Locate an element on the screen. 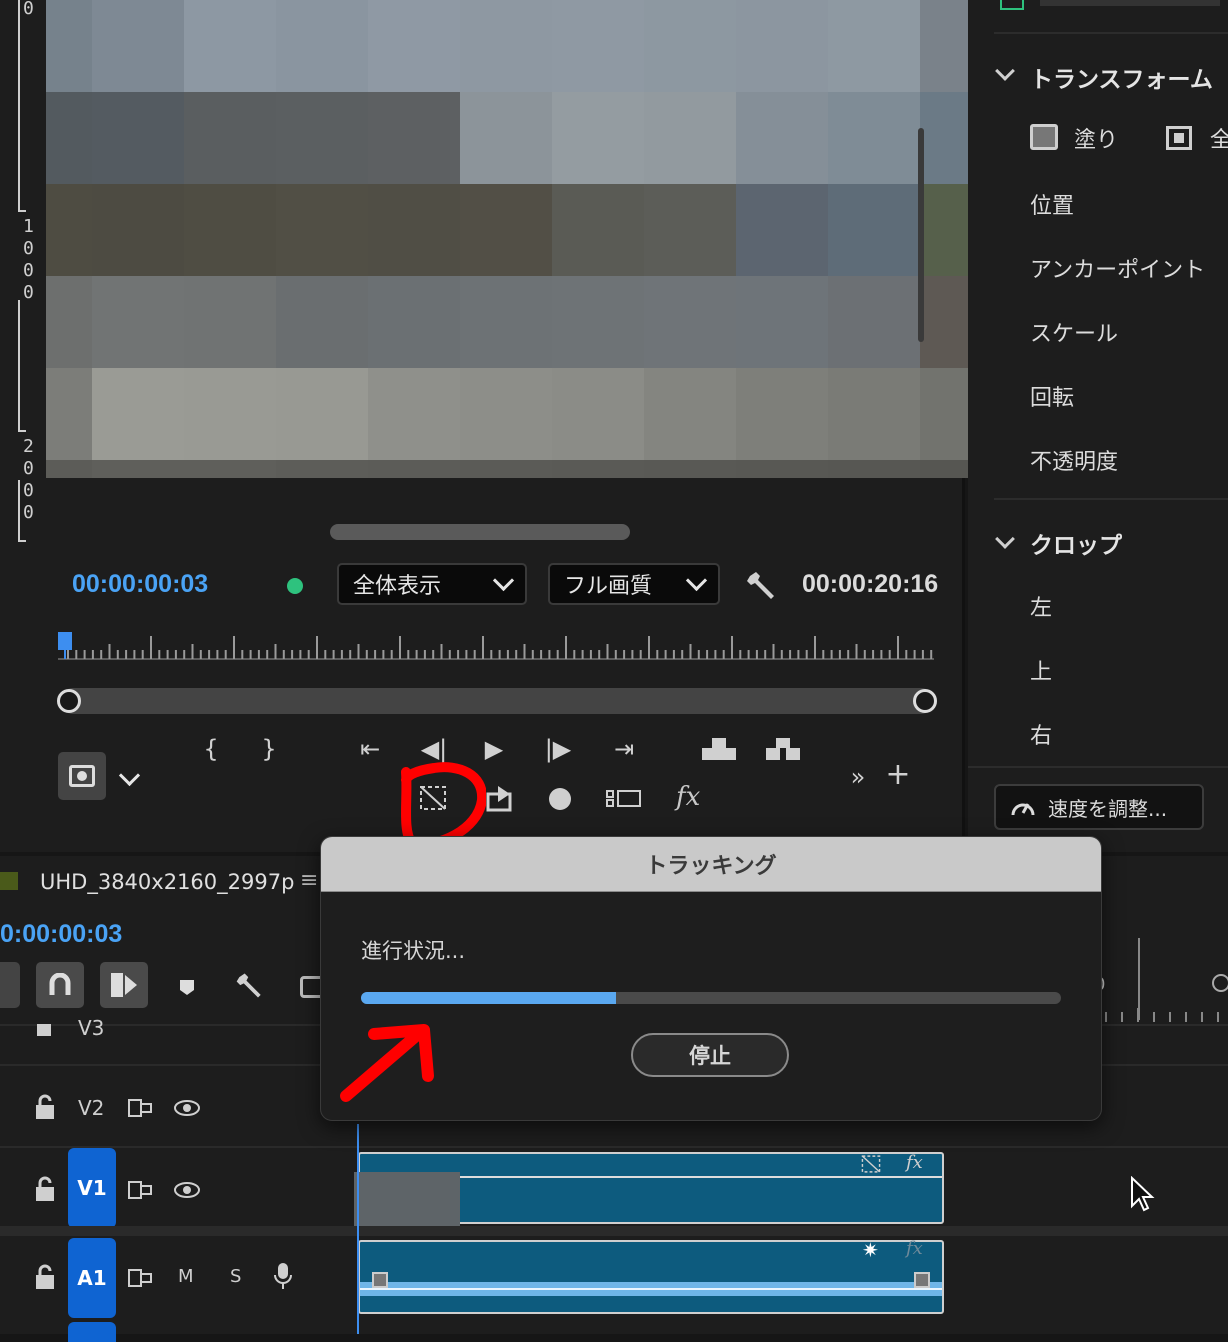  linked-selection-icon is located at coordinates (124, 985).